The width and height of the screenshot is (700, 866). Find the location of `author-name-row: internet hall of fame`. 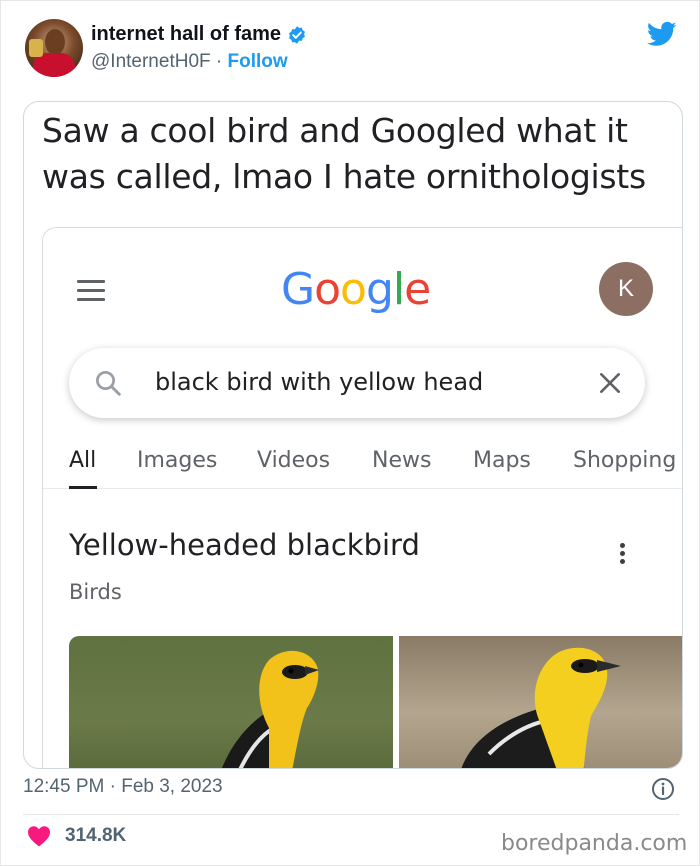

author-name-row: internet hall of fame is located at coordinates (199, 34).